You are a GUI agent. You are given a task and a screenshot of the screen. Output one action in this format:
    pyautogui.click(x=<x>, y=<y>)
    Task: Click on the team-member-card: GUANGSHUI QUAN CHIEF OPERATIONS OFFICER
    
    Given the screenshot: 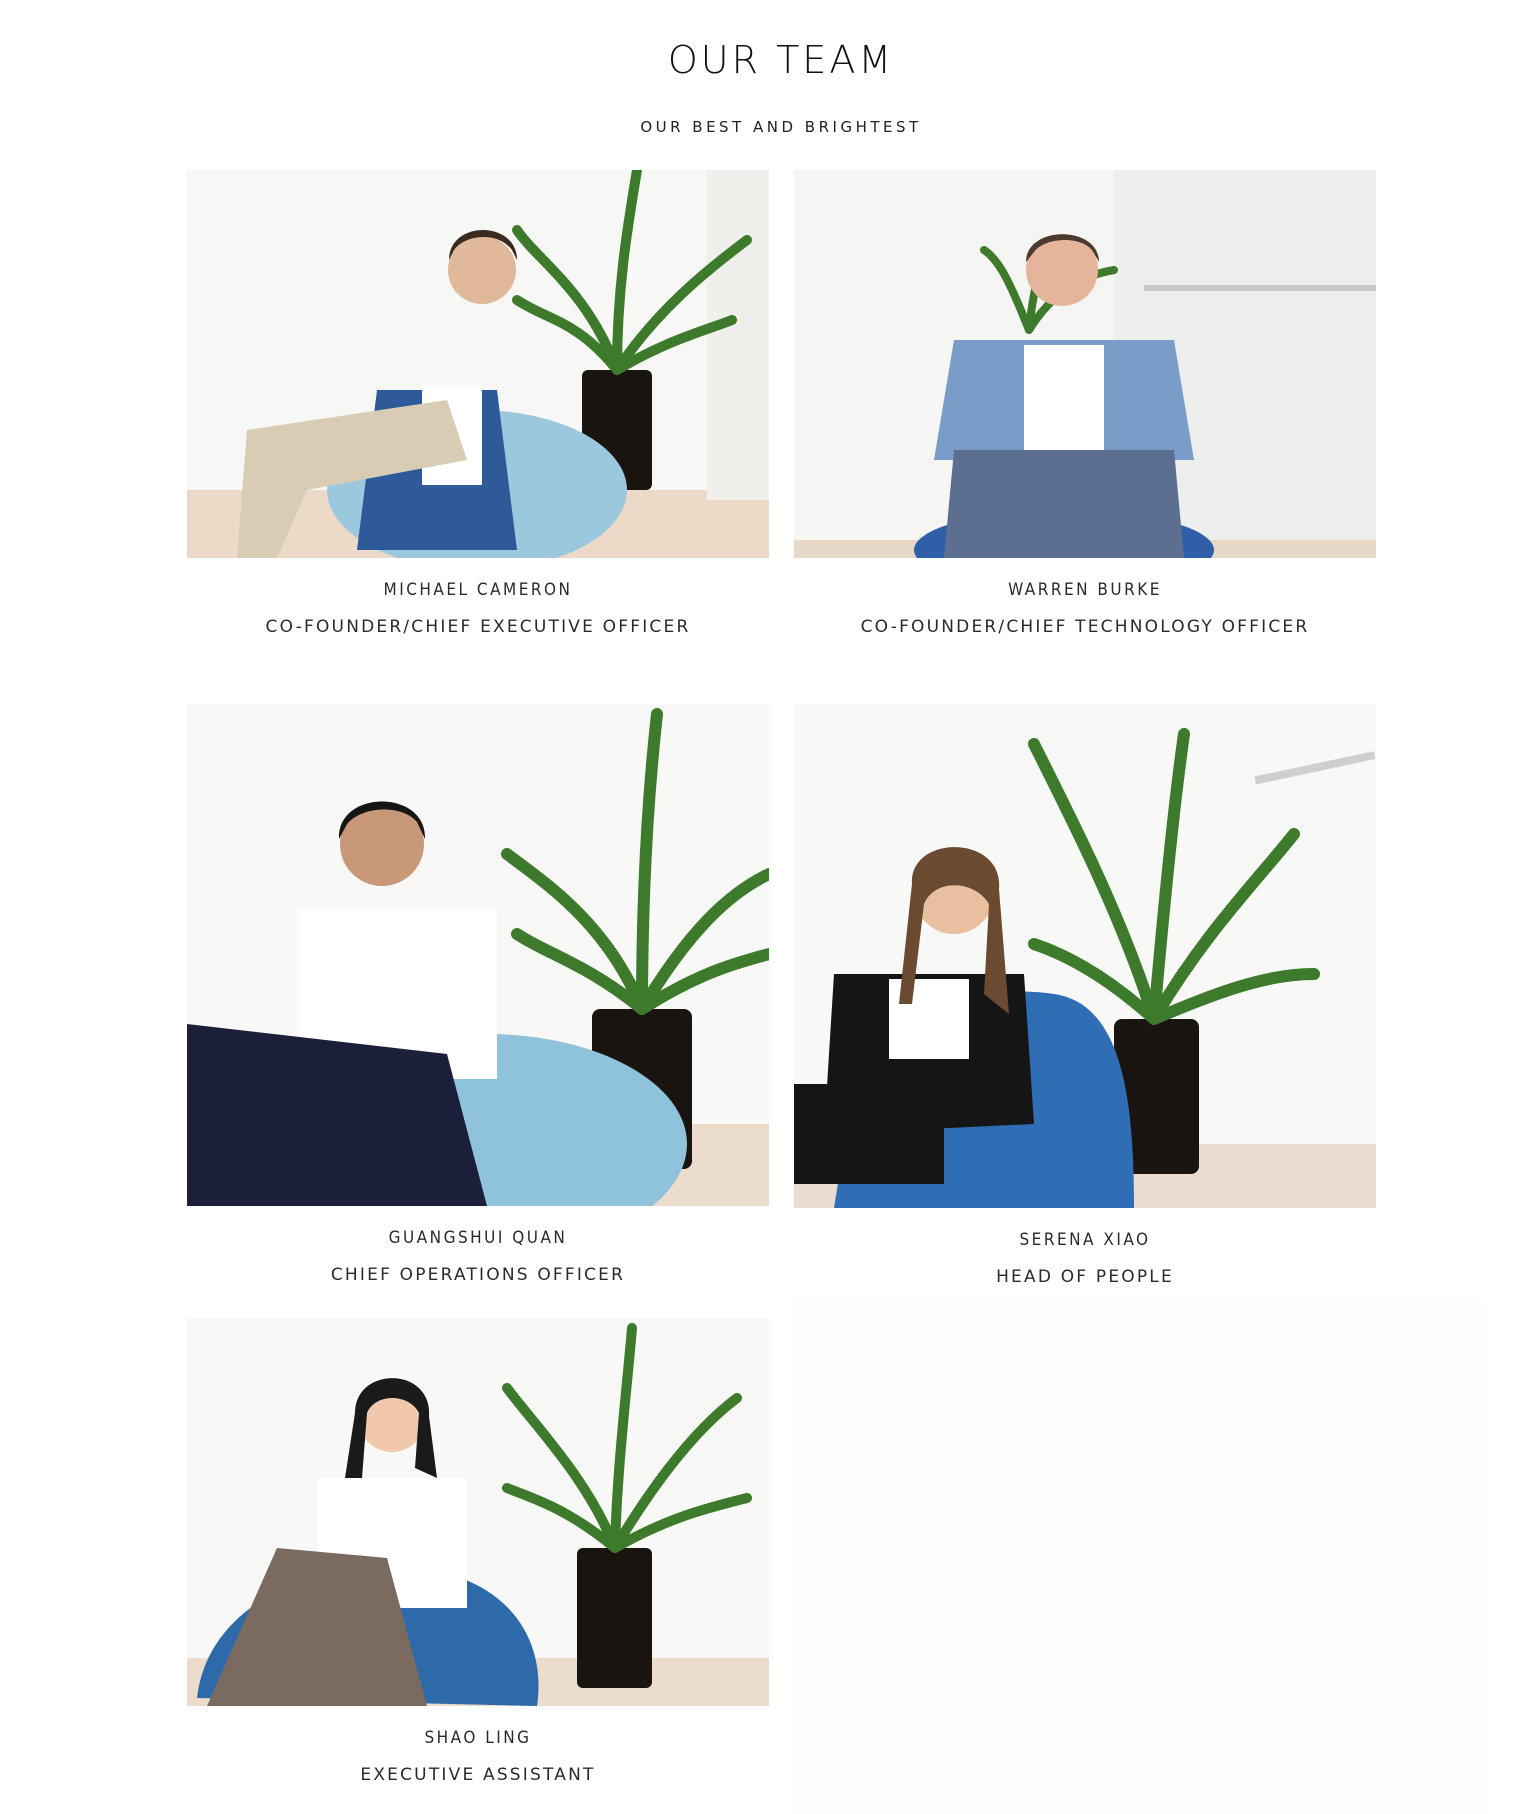 What is the action you would take?
    pyautogui.click(x=478, y=994)
    